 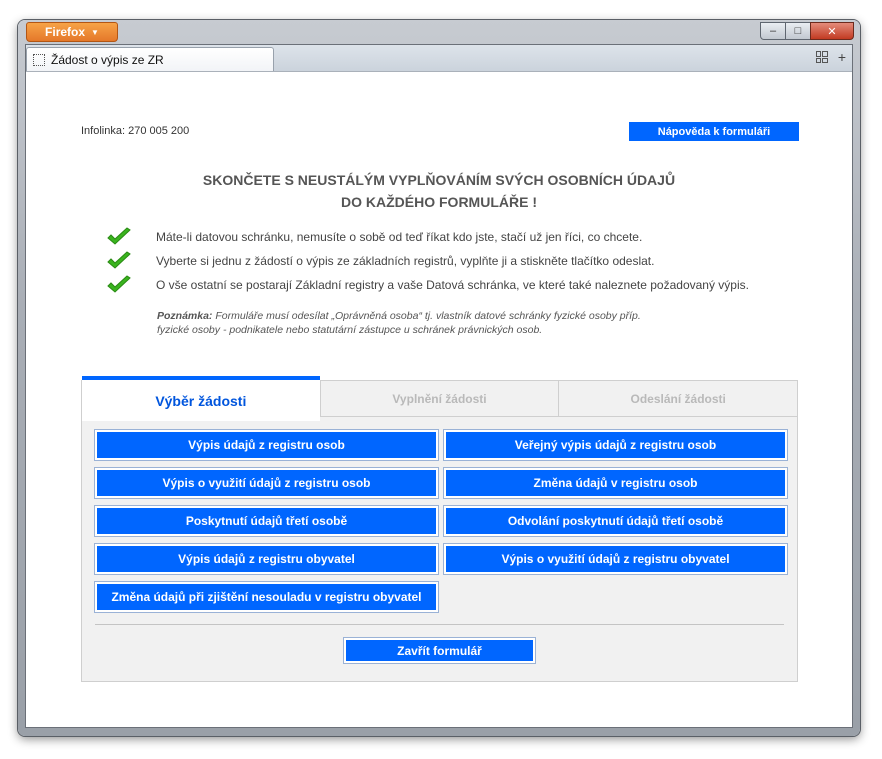 I want to click on tab-groups-icon, so click(x=821, y=57).